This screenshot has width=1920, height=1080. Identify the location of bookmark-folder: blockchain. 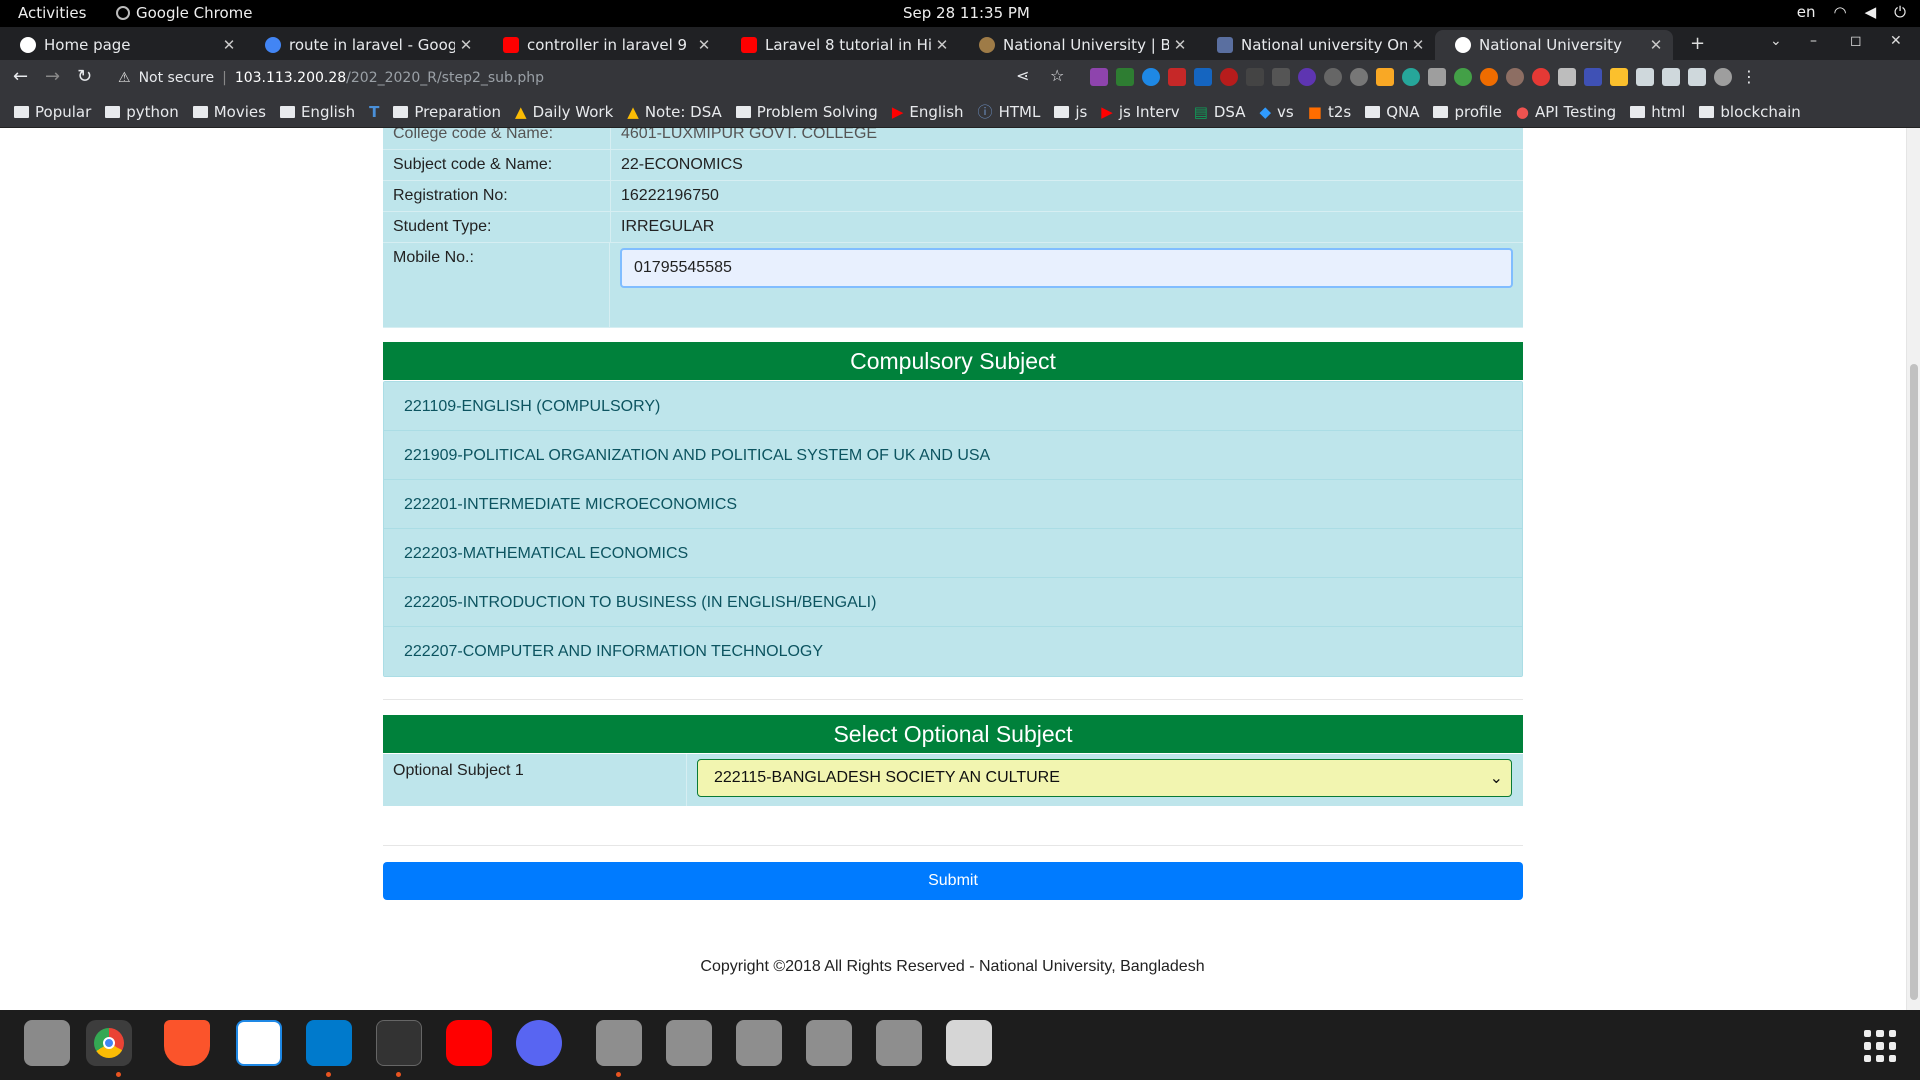
(1750, 112).